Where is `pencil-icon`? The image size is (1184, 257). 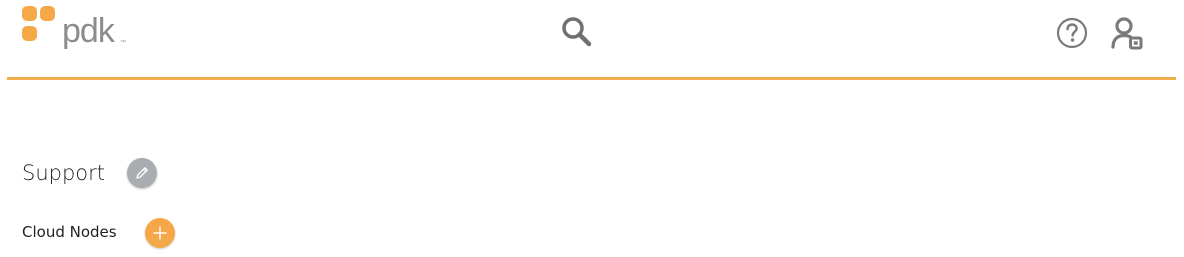 pencil-icon is located at coordinates (142, 173).